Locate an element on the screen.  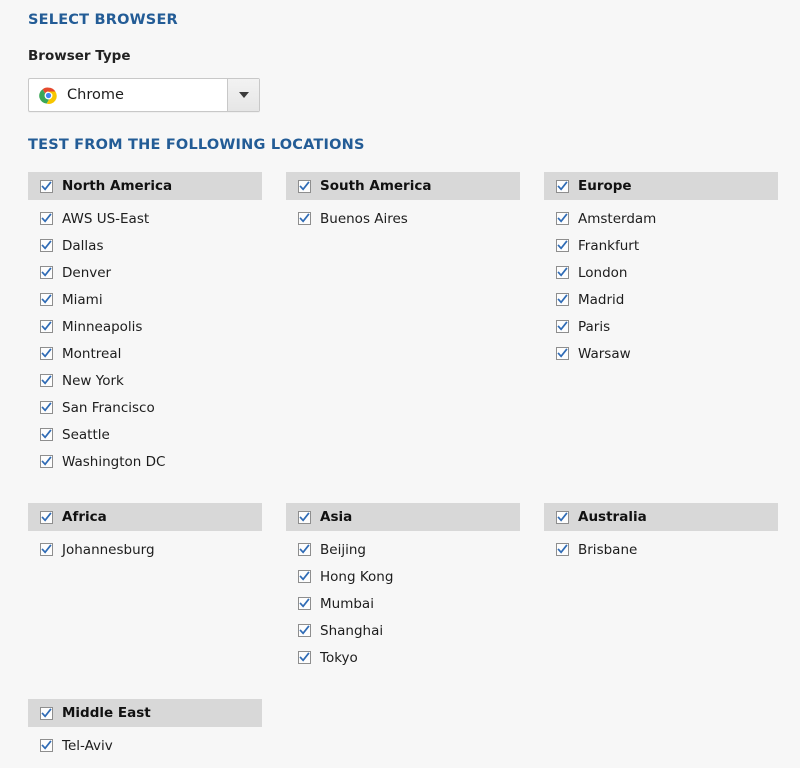
location-item: Dallas is located at coordinates (145, 245).